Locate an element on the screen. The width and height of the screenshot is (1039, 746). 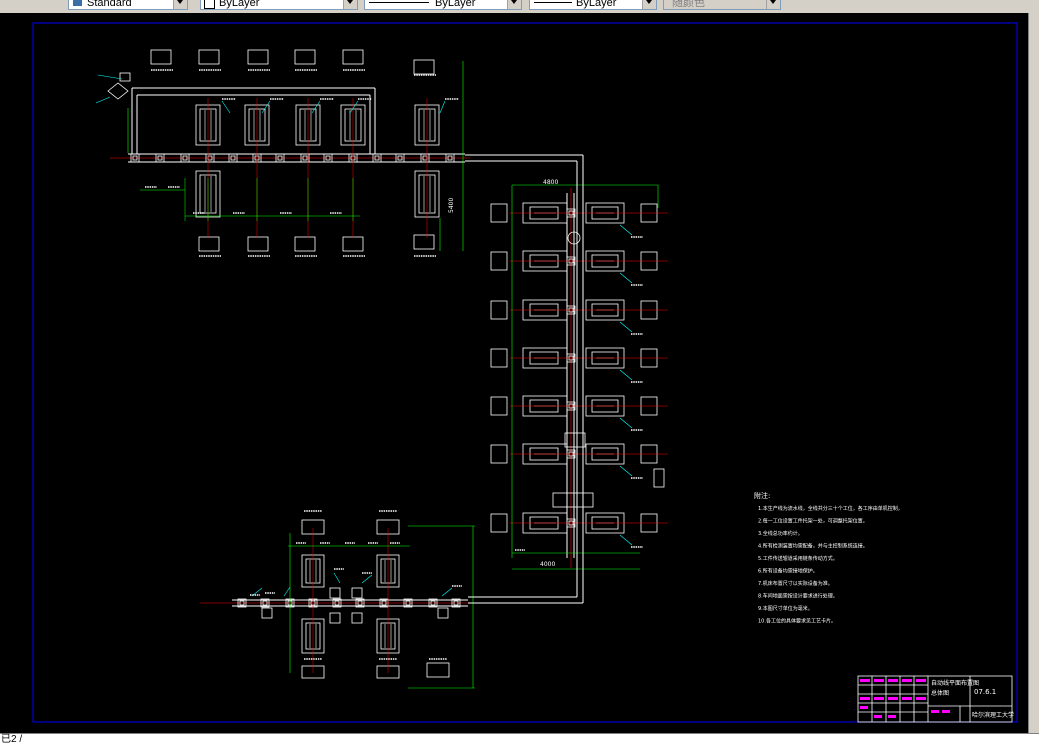
transfer-unit is located at coordinates (573, 500).